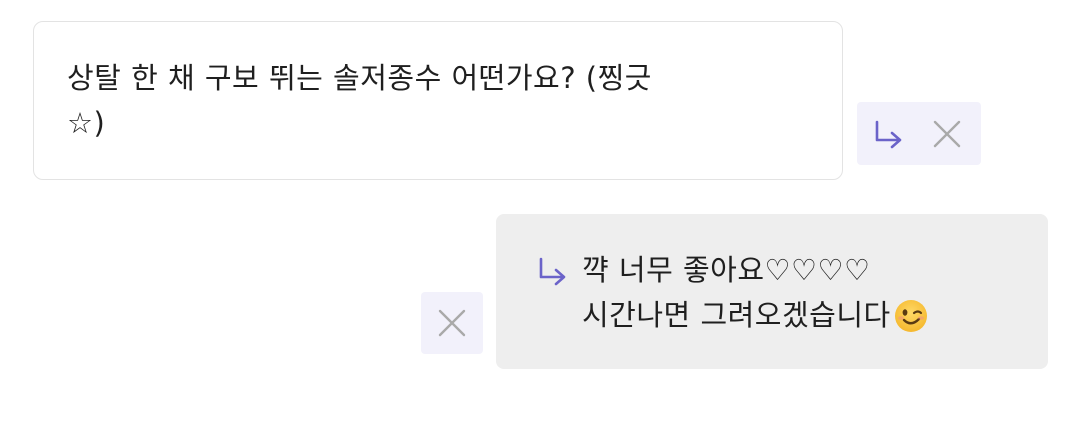  I want to click on reply-line-2: 시간나면 그려오겠습니다, so click(755, 315).